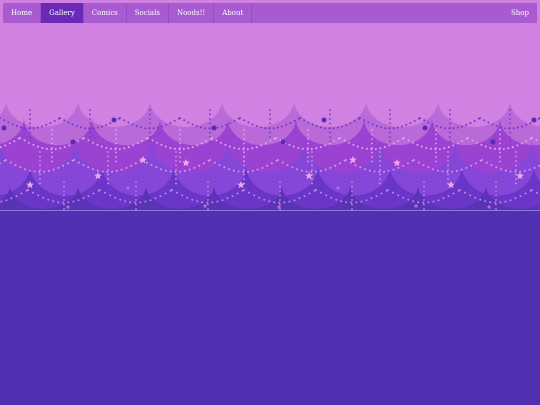 The width and height of the screenshot is (540, 405). Describe the element at coordinates (105, 13) in the screenshot. I see `nav-comics: Comics` at that location.